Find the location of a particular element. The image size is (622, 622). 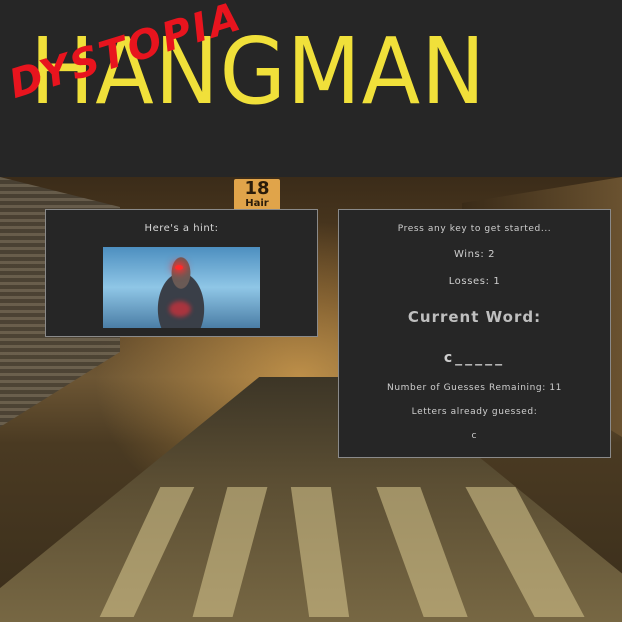

hint-panel: Here's a hint: is located at coordinates (181, 273).